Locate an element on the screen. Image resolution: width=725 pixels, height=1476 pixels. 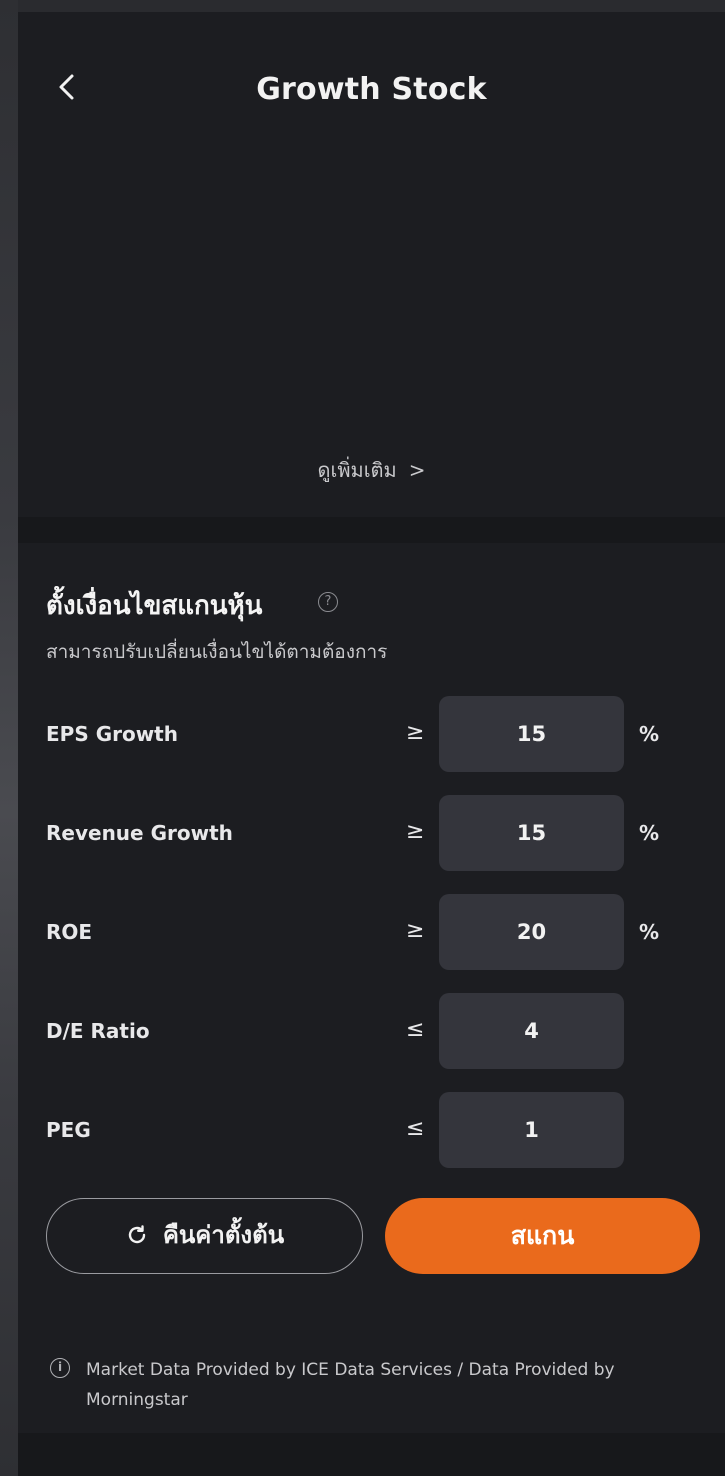
info-circle-icon: i is located at coordinates (60, 1368).